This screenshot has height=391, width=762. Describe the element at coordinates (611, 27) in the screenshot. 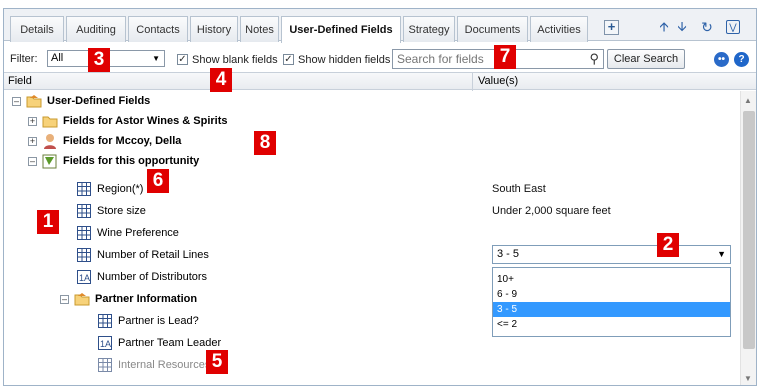

I see `add-tab-button: +` at that location.